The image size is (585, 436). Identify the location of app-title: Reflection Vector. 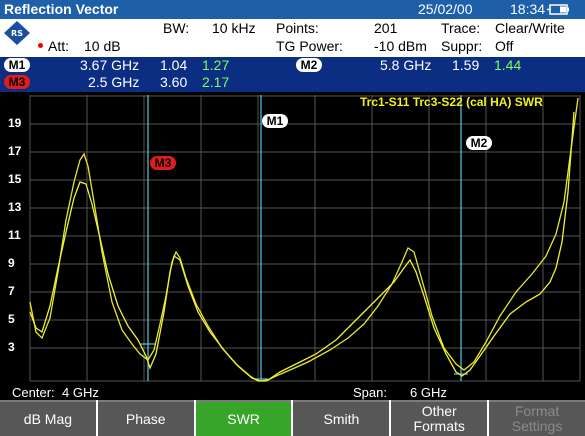
(61, 9).